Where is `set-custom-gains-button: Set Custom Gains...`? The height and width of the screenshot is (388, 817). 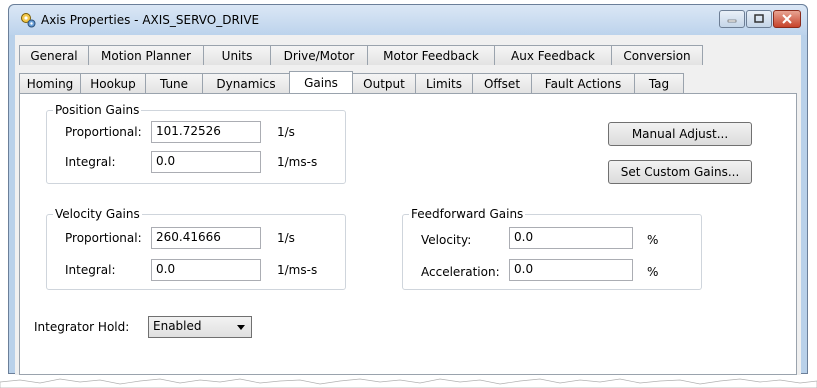 set-custom-gains-button: Set Custom Gains... is located at coordinates (680, 172).